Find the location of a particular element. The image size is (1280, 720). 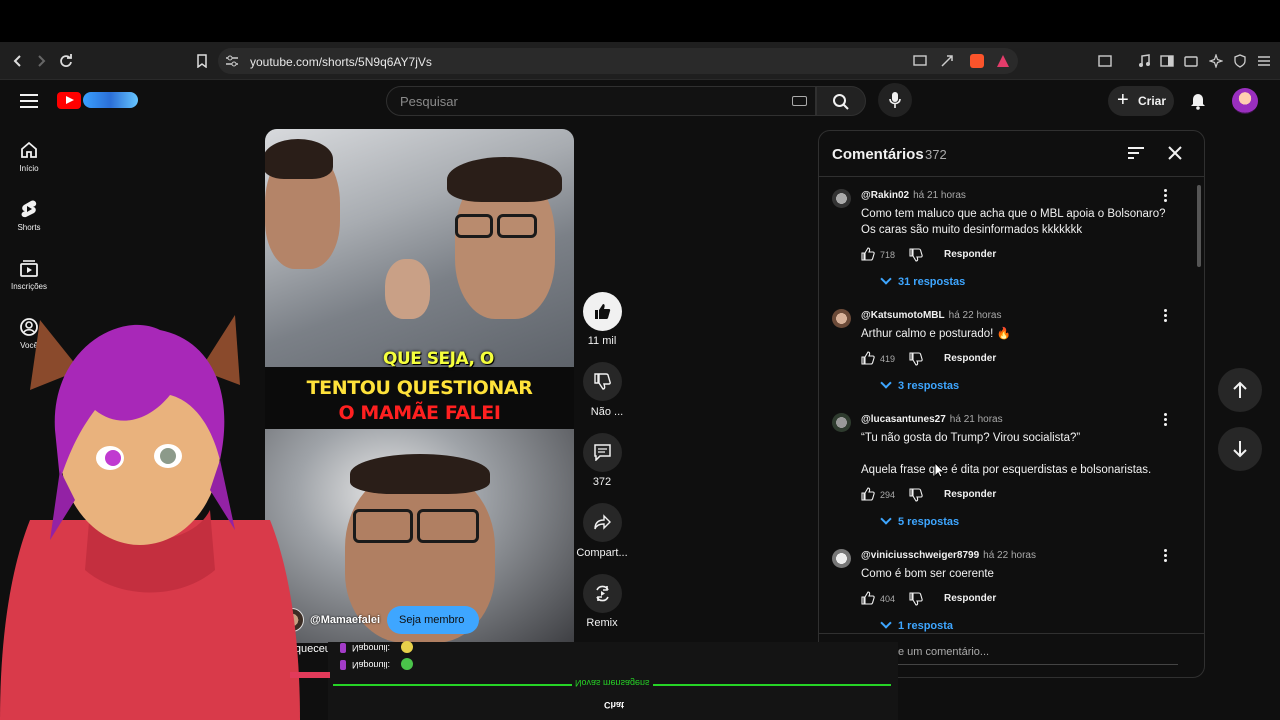

reload-icon is located at coordinates (66, 61).